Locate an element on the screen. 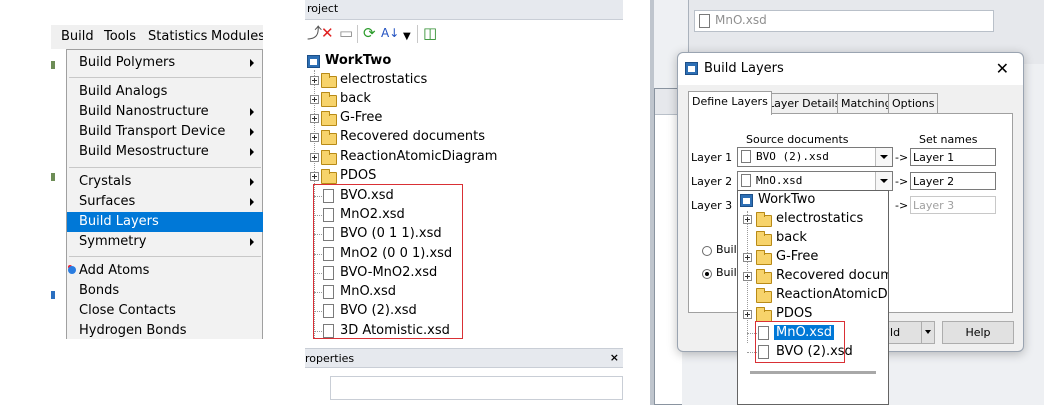 This screenshot has width=1044, height=405. menu-item-build-polymers: Build Polymers is located at coordinates (165, 63).